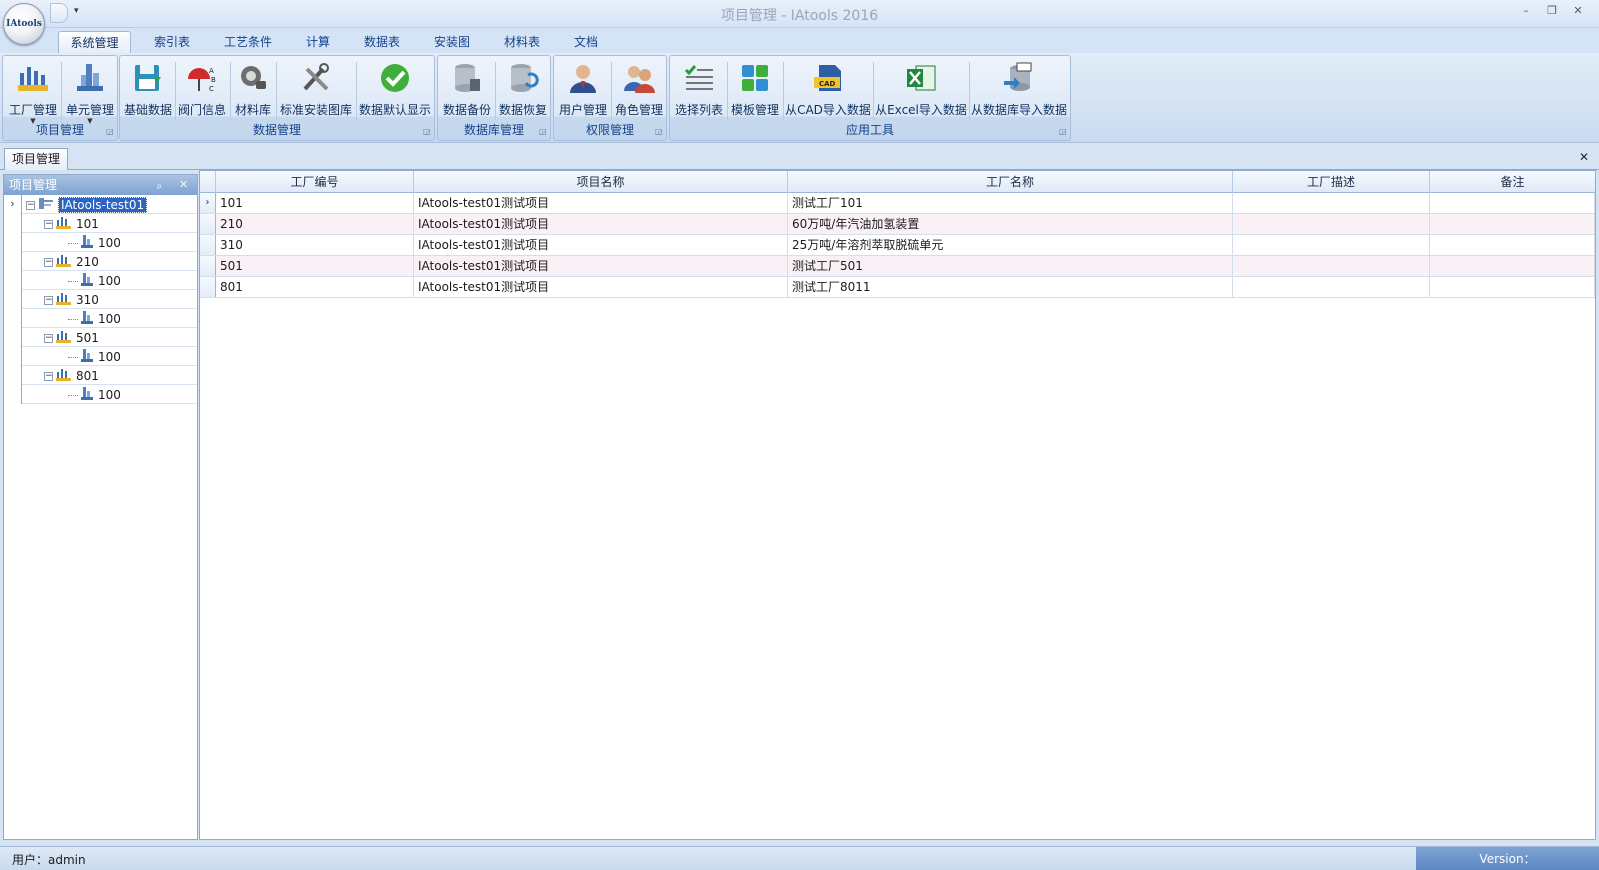 Image resolution: width=1599 pixels, height=870 pixels. What do you see at coordinates (71, 337) in the screenshot?
I see `tree-node: − 501` at bounding box center [71, 337].